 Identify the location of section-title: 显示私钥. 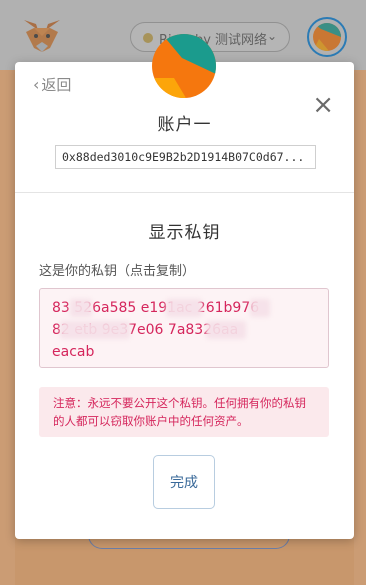
(184, 233).